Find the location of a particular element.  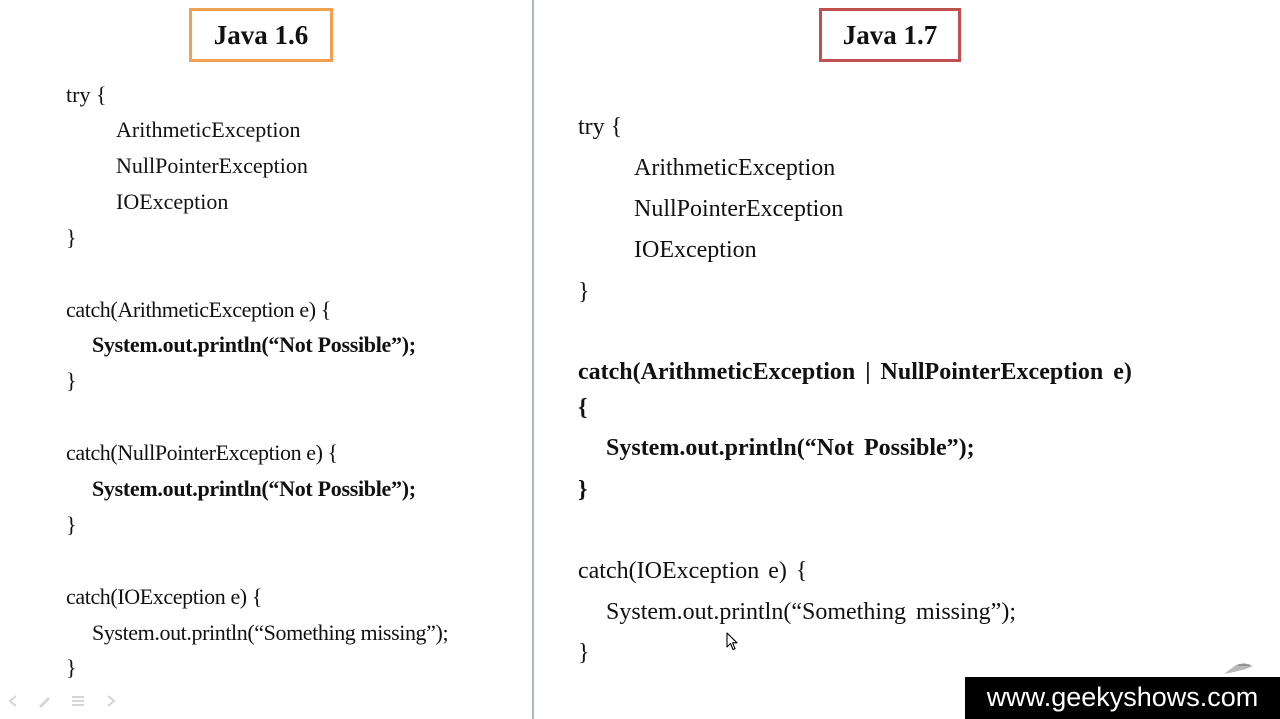

mouse-pointer-icon is located at coordinates (732, 641).